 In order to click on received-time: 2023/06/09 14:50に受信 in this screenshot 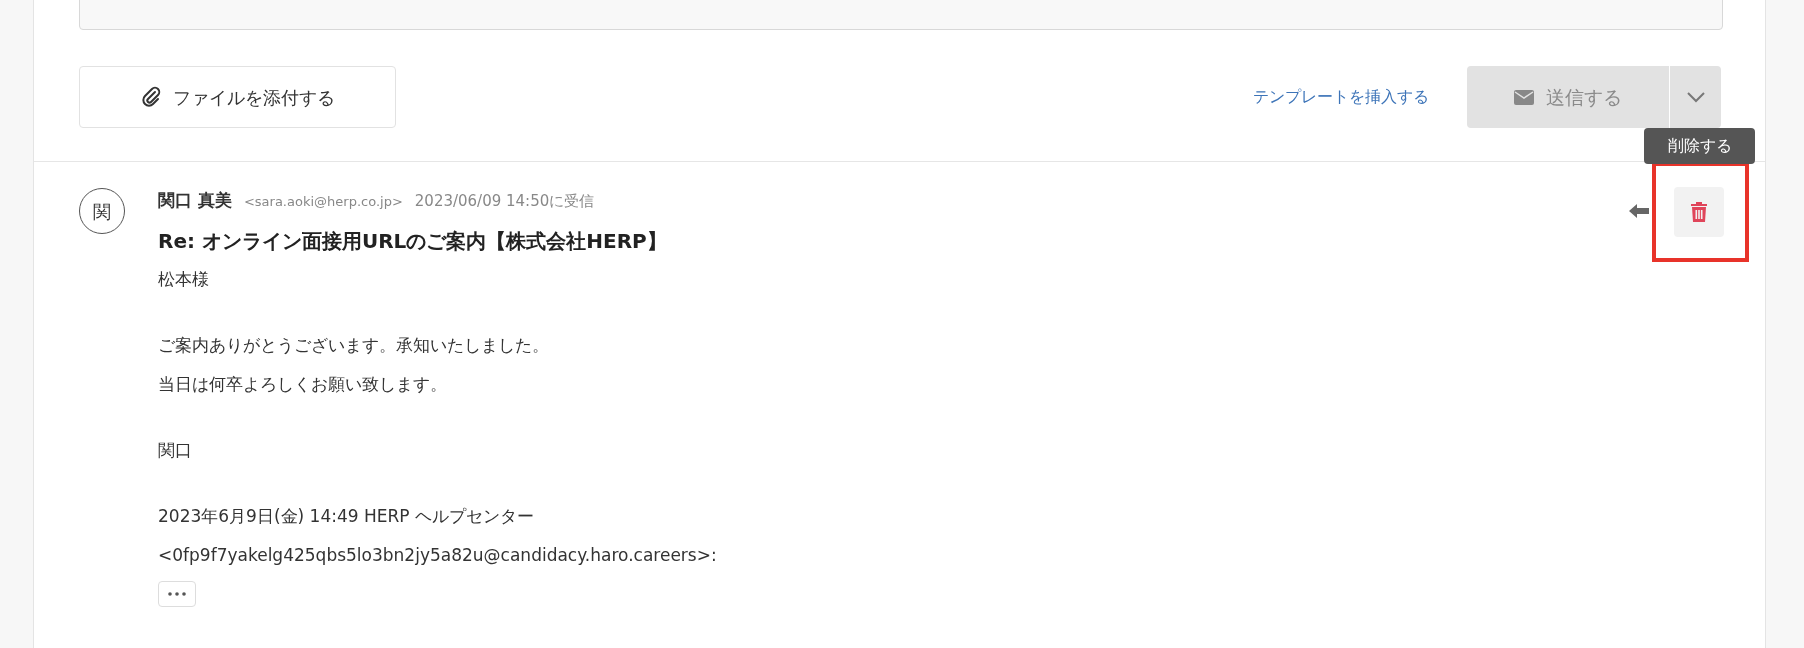, I will do `click(504, 201)`.